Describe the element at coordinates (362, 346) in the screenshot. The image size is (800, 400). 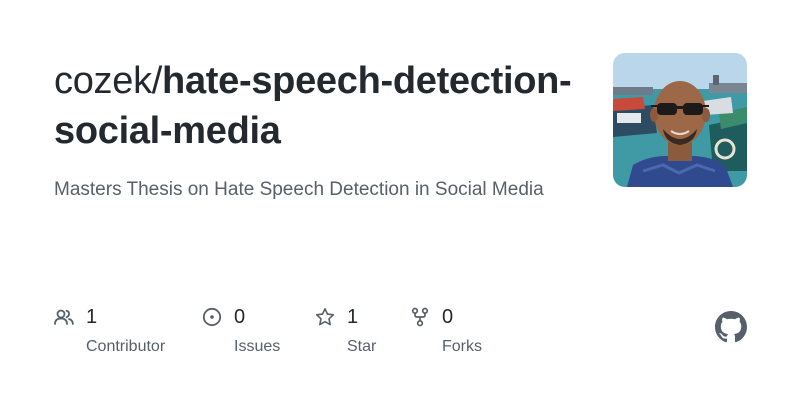
I see `stars-label: Star` at that location.